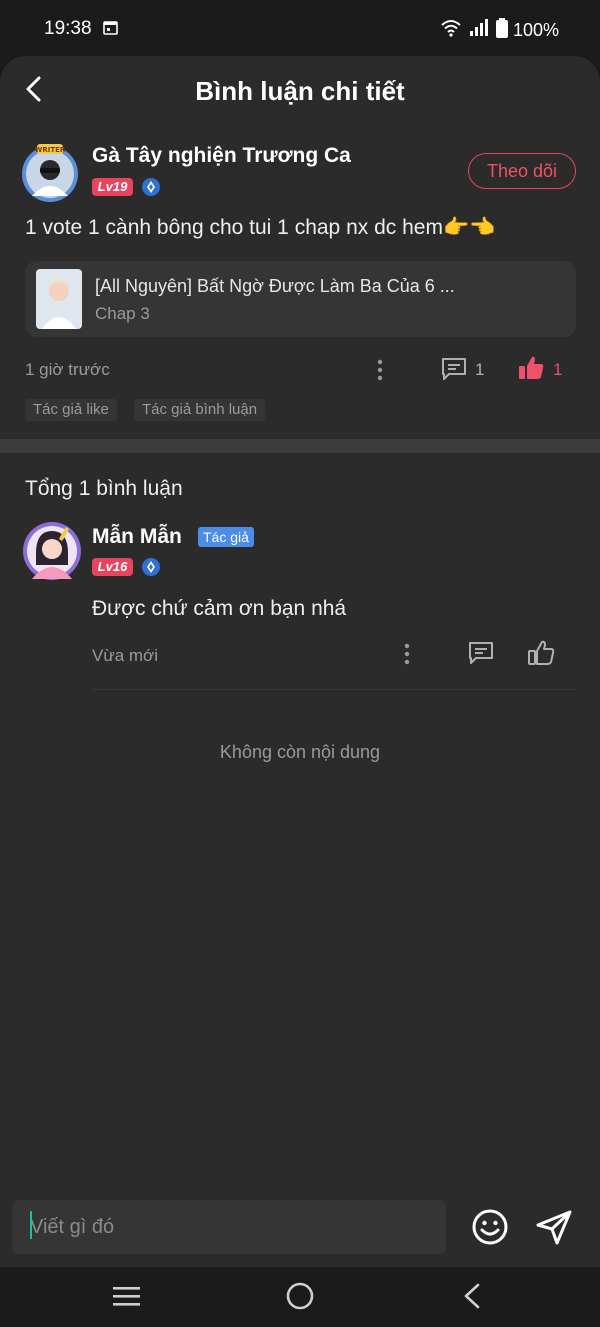 The image size is (600, 1327). I want to click on section-divider, so click(300, 446).